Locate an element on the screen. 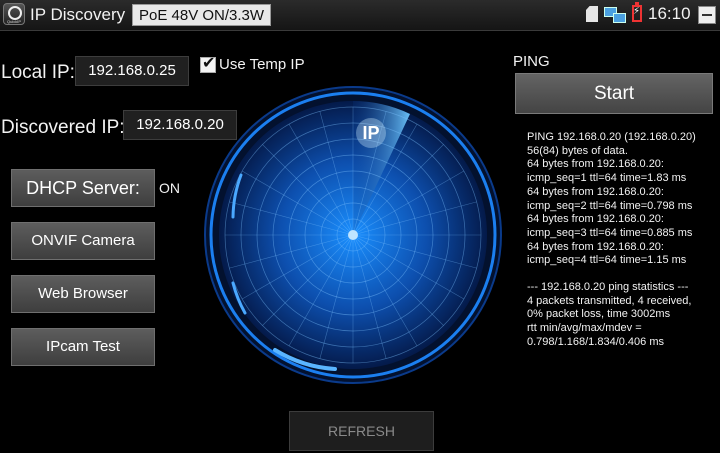 This screenshot has height=453, width=720. ping-line: 56(84) bytes of data. is located at coordinates (577, 150).